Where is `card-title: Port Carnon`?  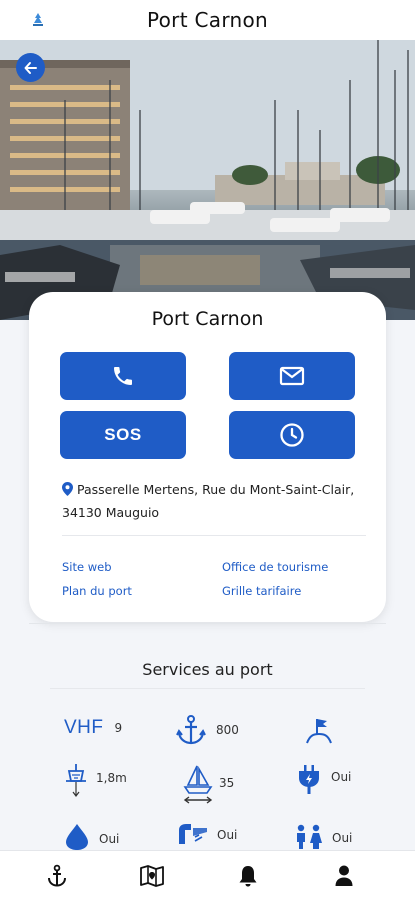
card-title: Port Carnon is located at coordinates (207, 319).